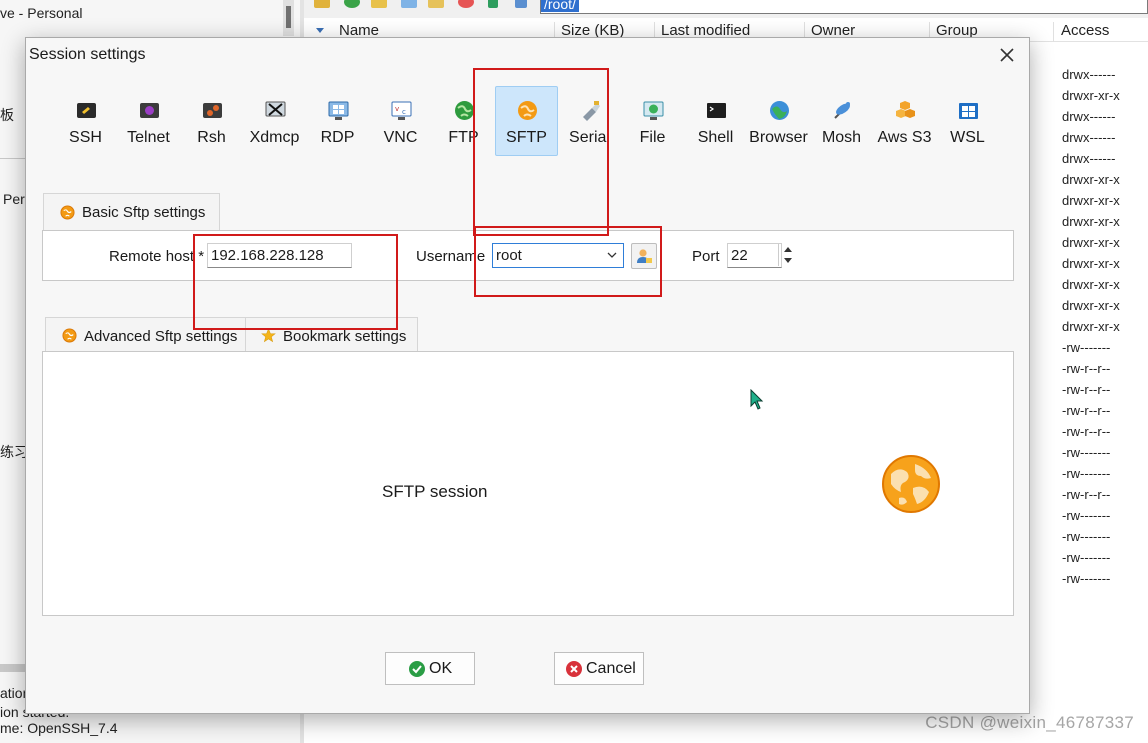 This screenshot has width=1148, height=743. What do you see at coordinates (715, 121) in the screenshot?
I see `session-type-shell: Shell` at bounding box center [715, 121].